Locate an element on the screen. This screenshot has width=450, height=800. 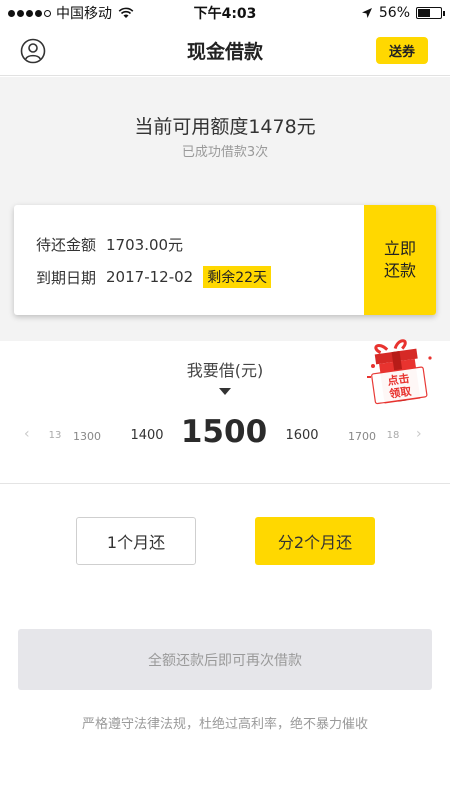
nav-bar: 现金借款 送券 is located at coordinates (225, 51).